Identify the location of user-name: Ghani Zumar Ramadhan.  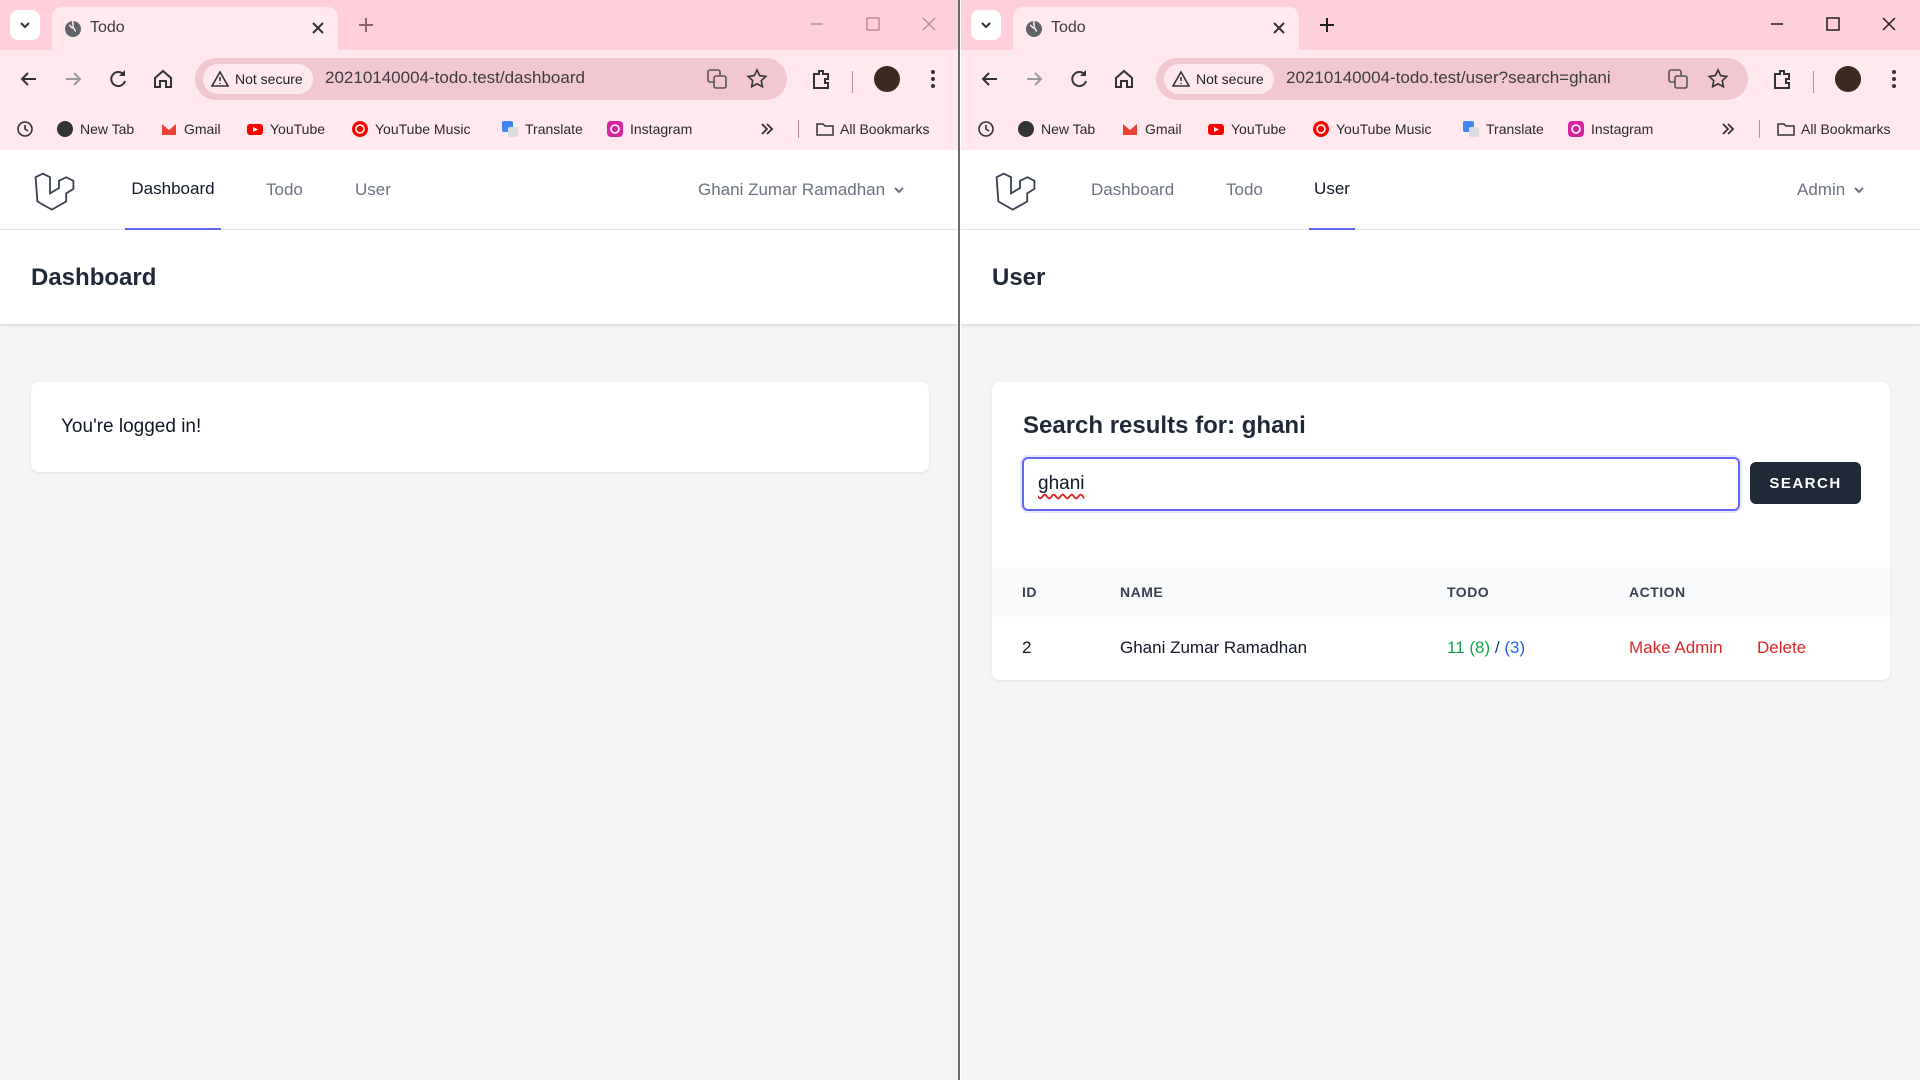
(792, 189).